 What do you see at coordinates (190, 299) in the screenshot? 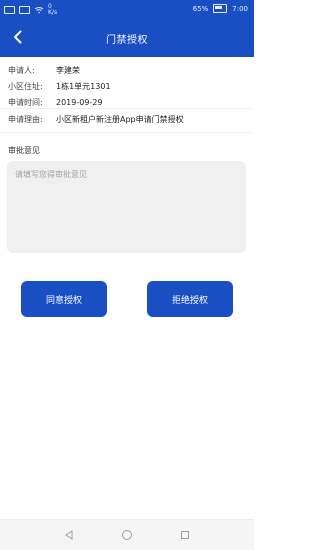
I see `reject-button: 拒绝授权` at bounding box center [190, 299].